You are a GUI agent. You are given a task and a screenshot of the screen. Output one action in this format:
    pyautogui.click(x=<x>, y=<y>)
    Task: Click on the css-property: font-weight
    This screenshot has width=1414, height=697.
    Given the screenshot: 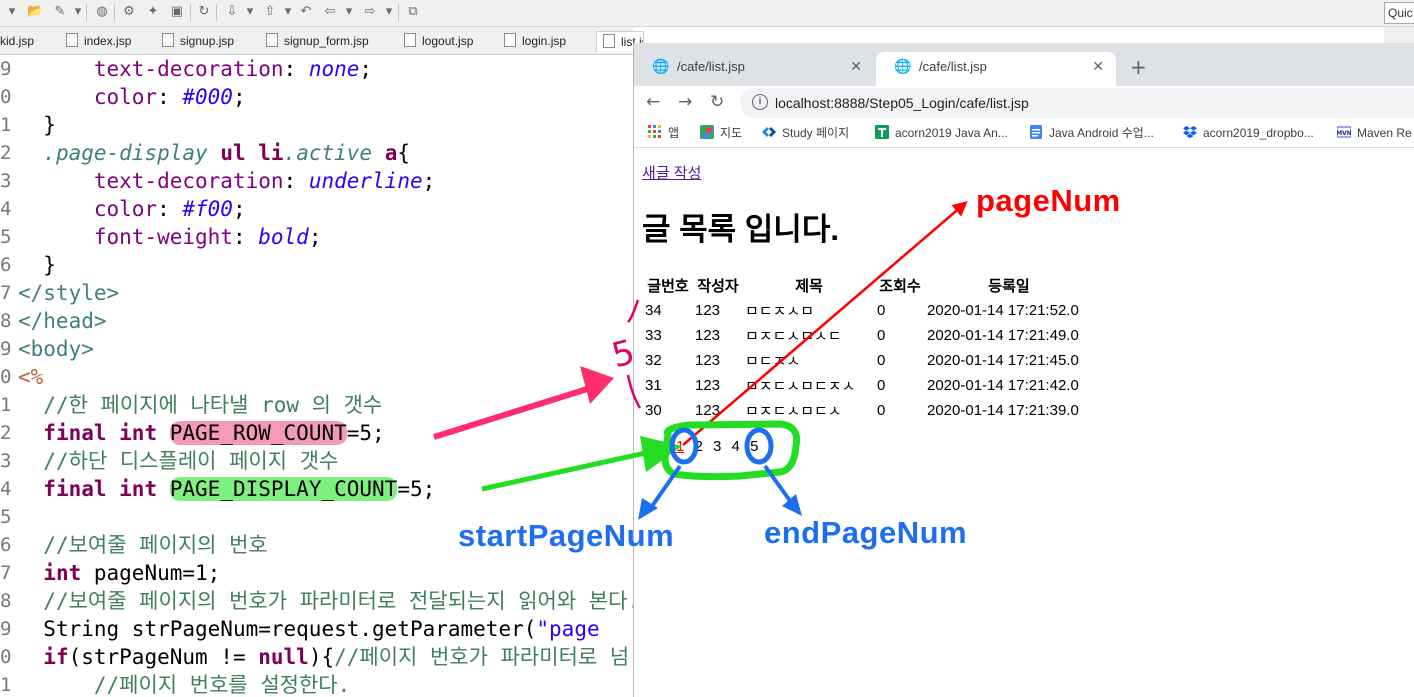 What is the action you would take?
    pyautogui.click(x=163, y=237)
    